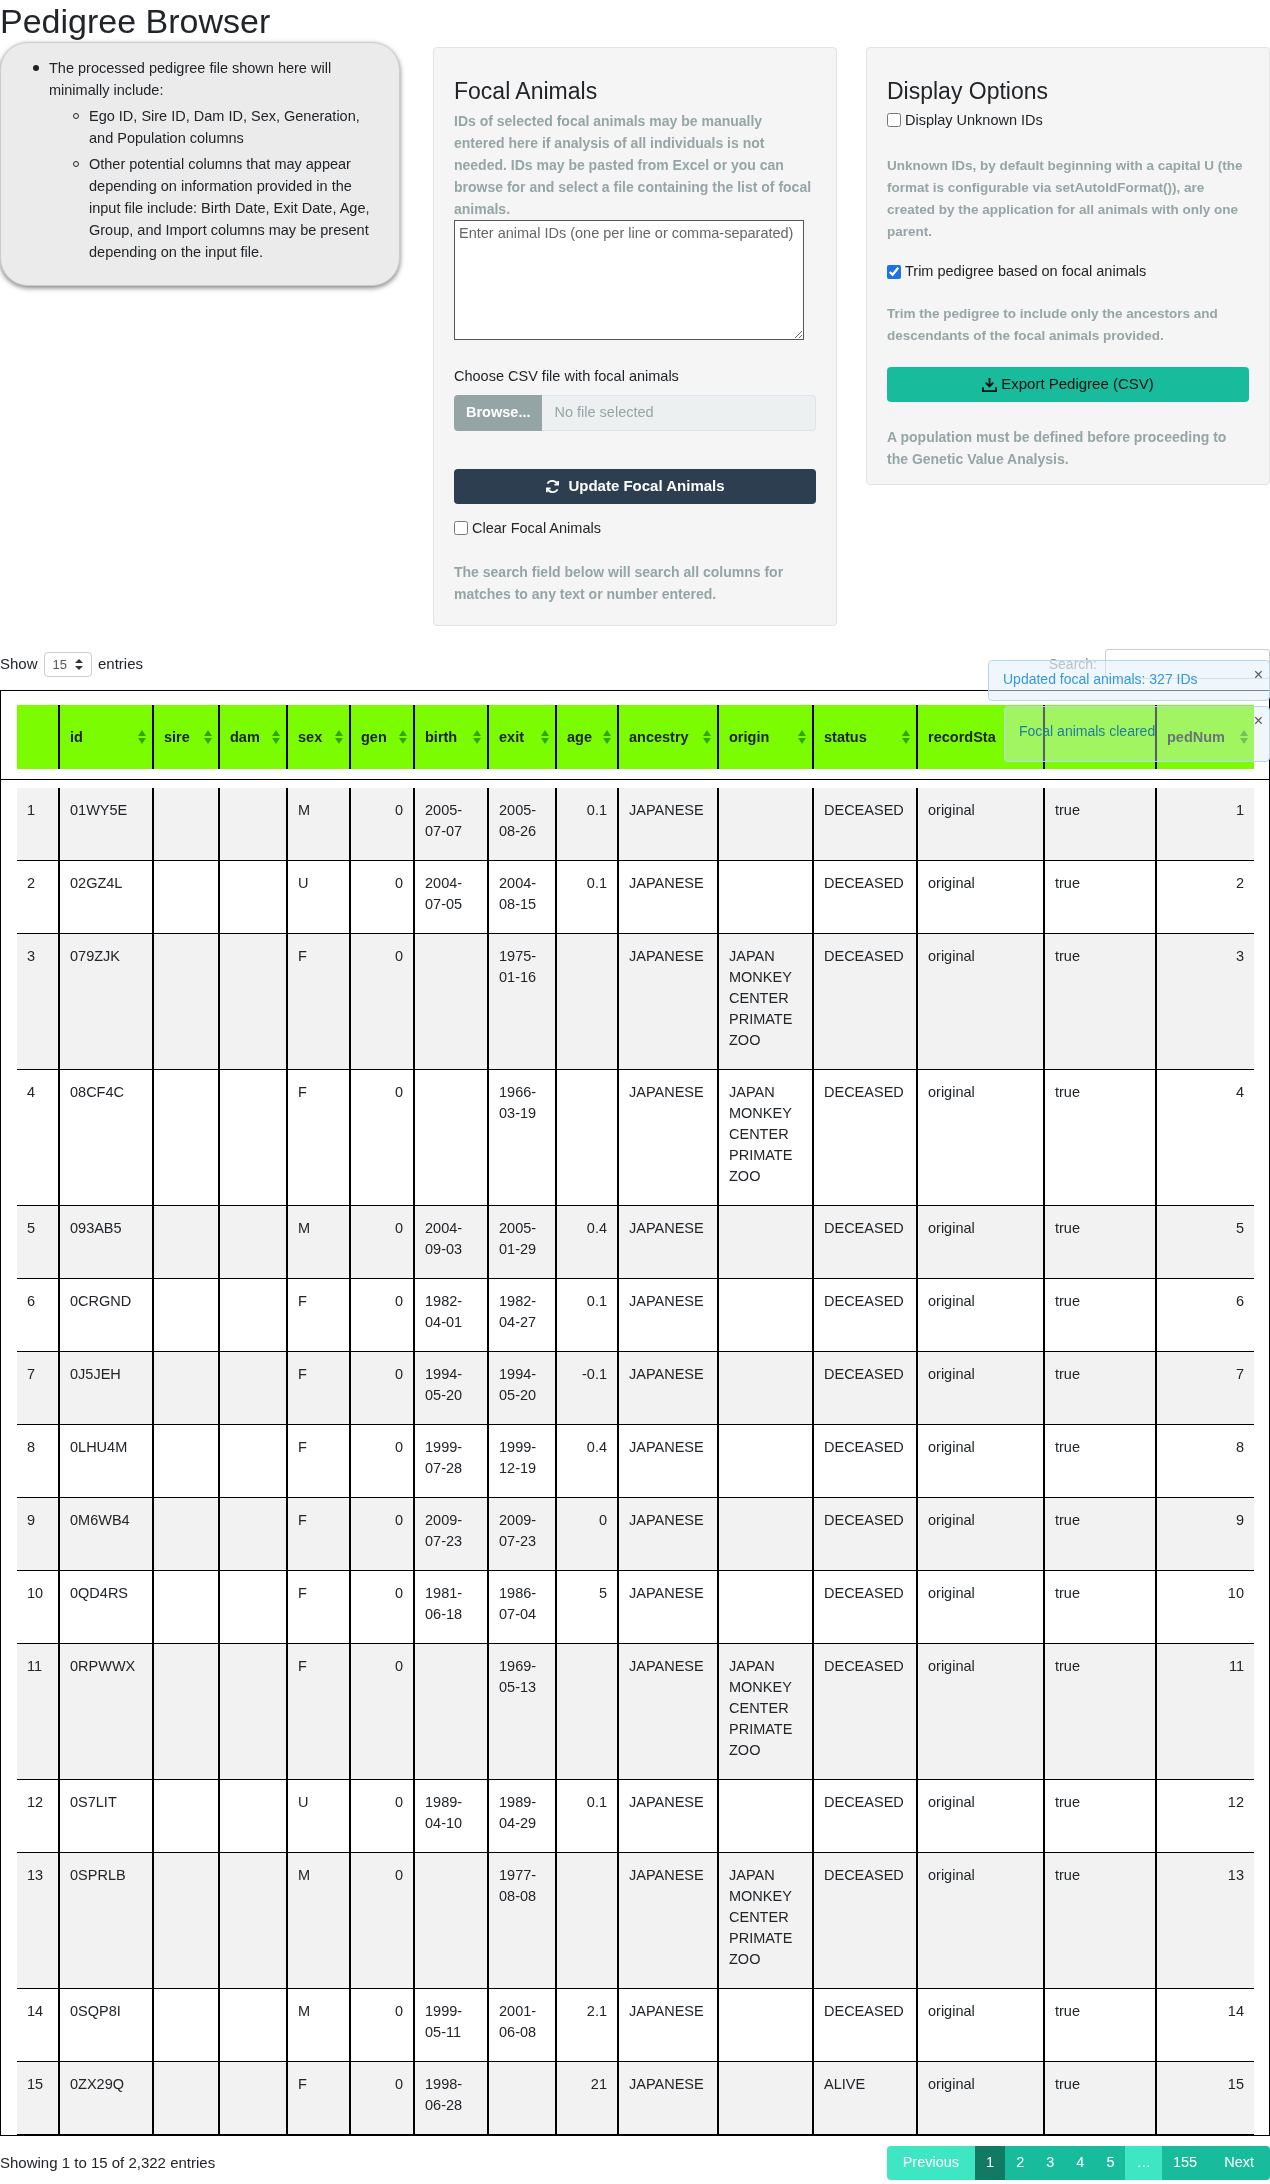 The width and height of the screenshot is (1270, 2184). I want to click on table-cell: 1969-05-13, so click(518, 1677).